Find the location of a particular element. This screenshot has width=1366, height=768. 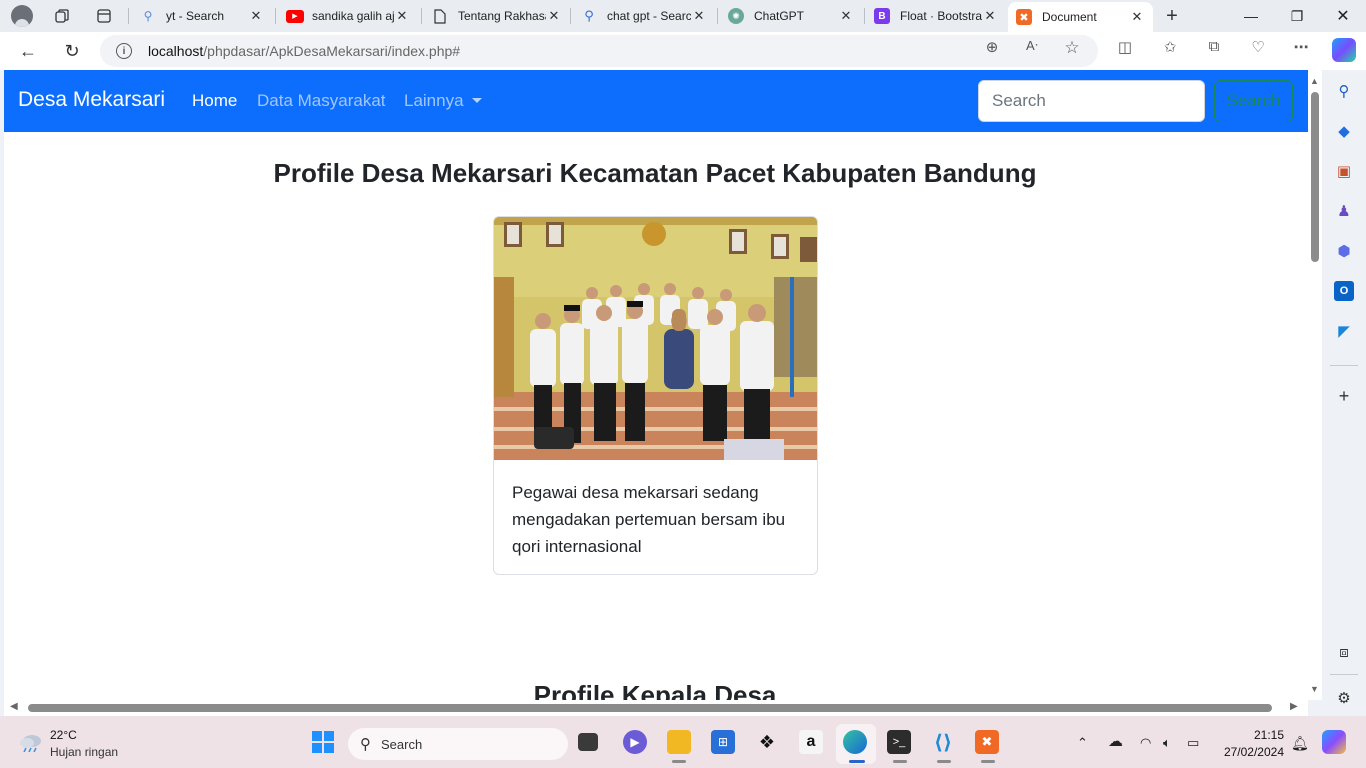

vertical-scroll-thumb is located at coordinates (1315, 177).